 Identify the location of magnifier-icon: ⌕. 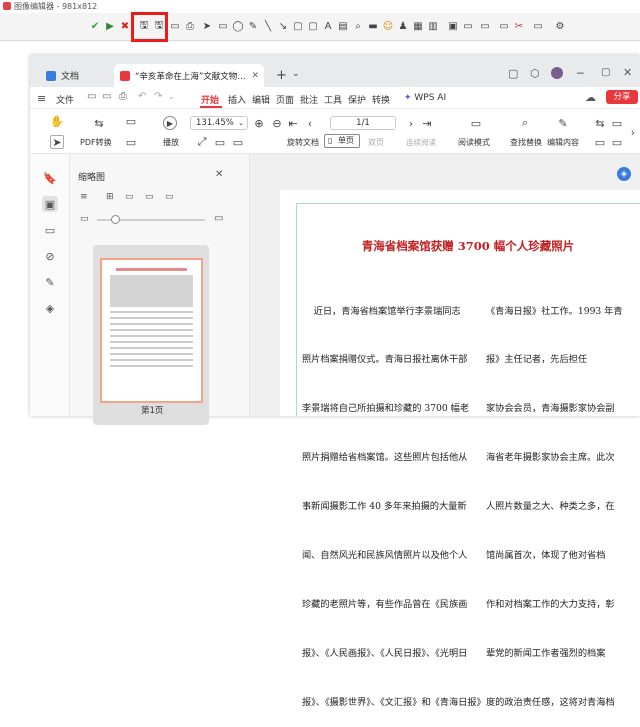
(358, 26).